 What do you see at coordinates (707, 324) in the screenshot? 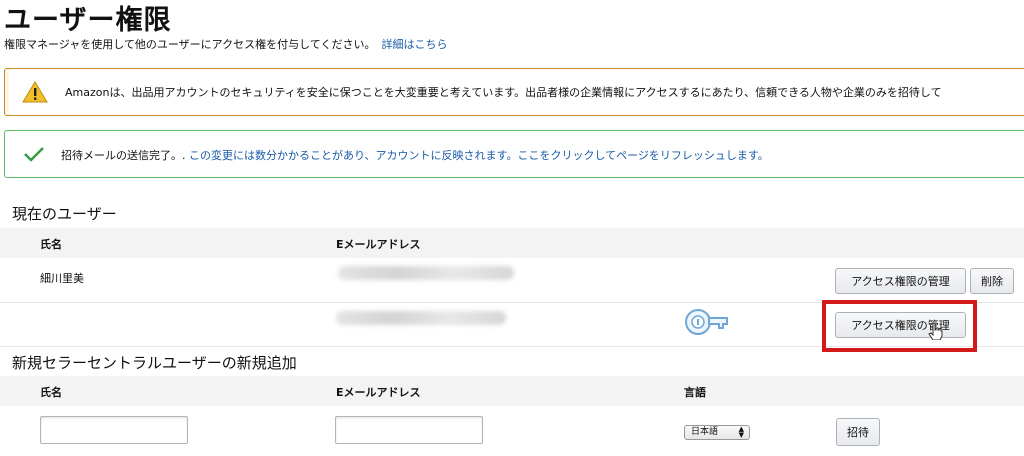
I see `key-icon` at bounding box center [707, 324].